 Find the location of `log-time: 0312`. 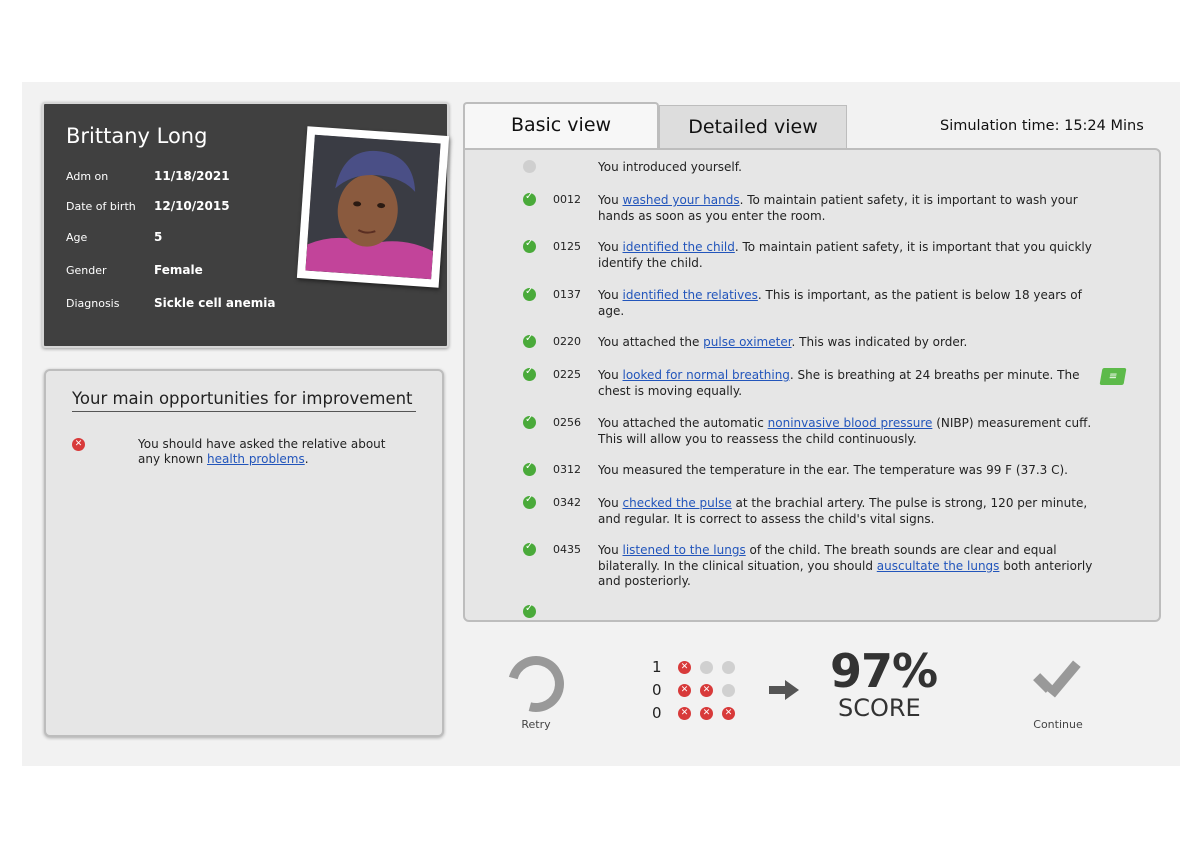

log-time: 0312 is located at coordinates (567, 469).